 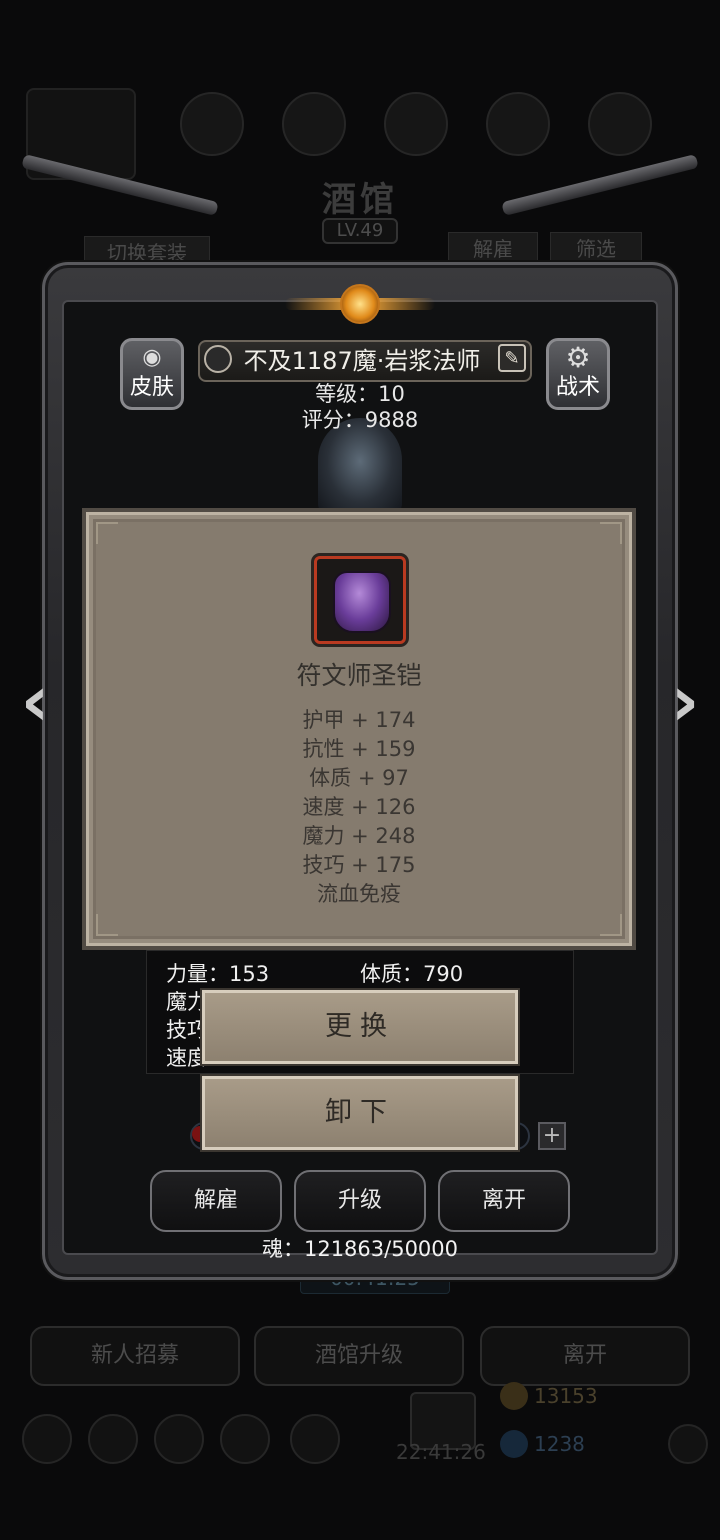 I want to click on leave-button: 离开, so click(x=504, y=1201).